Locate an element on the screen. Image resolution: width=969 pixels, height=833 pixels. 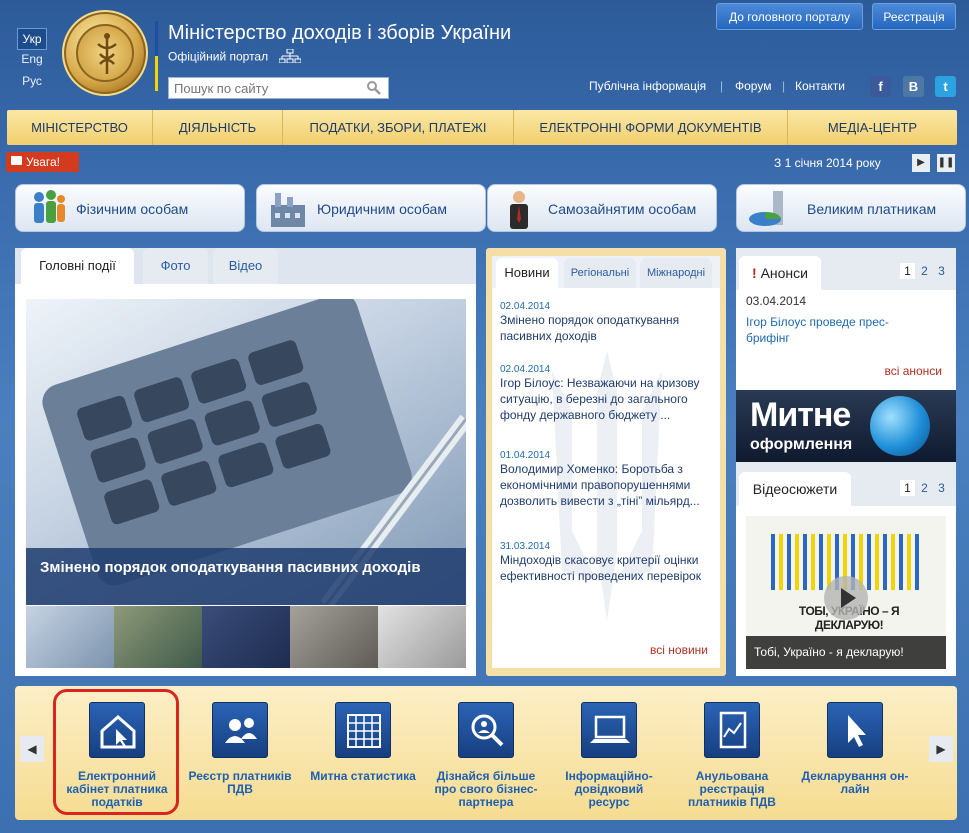
main-portal-button: До головного порталу is located at coordinates (789, 16).